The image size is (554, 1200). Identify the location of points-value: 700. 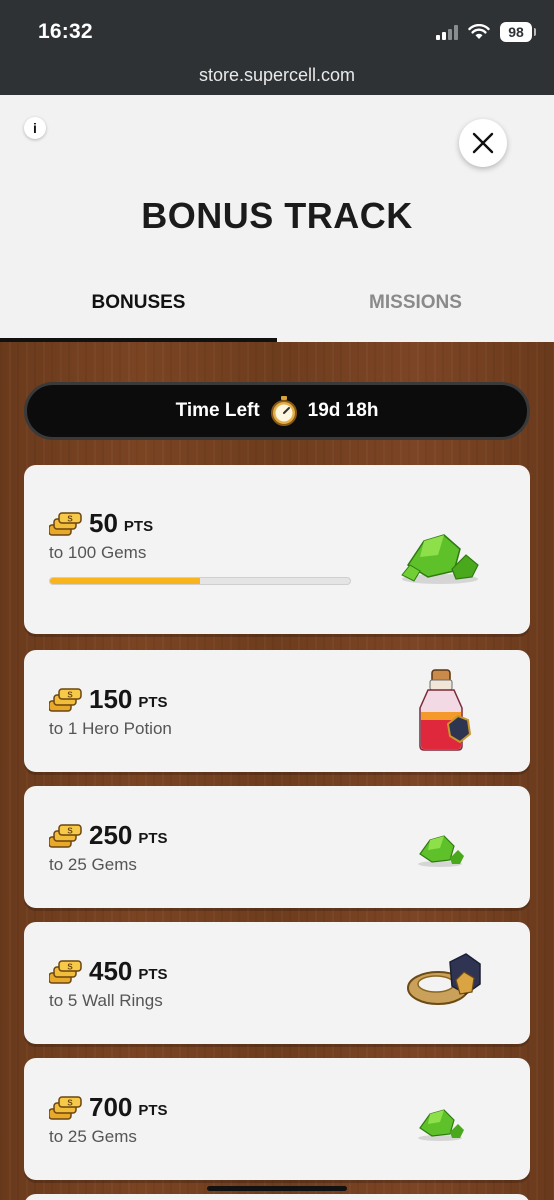
(111, 1107).